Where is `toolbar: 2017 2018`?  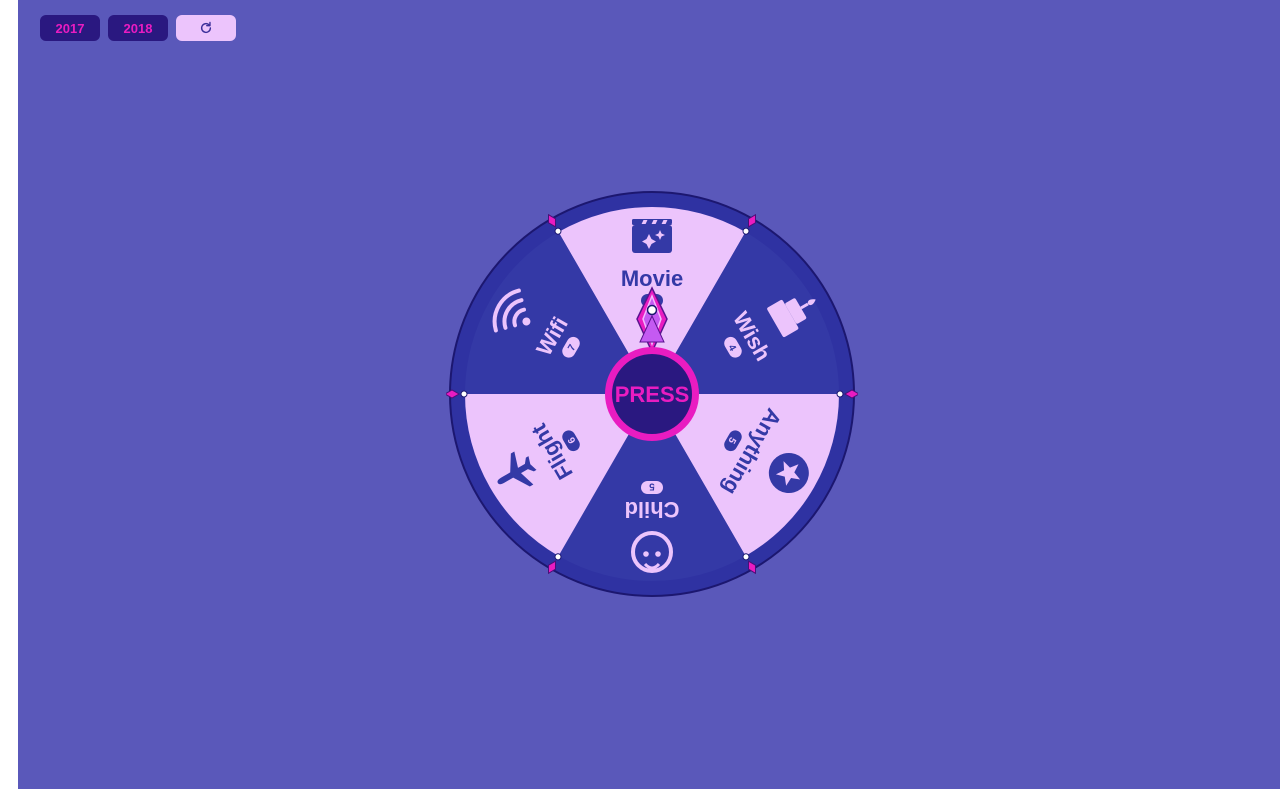 toolbar: 2017 2018 is located at coordinates (138, 28).